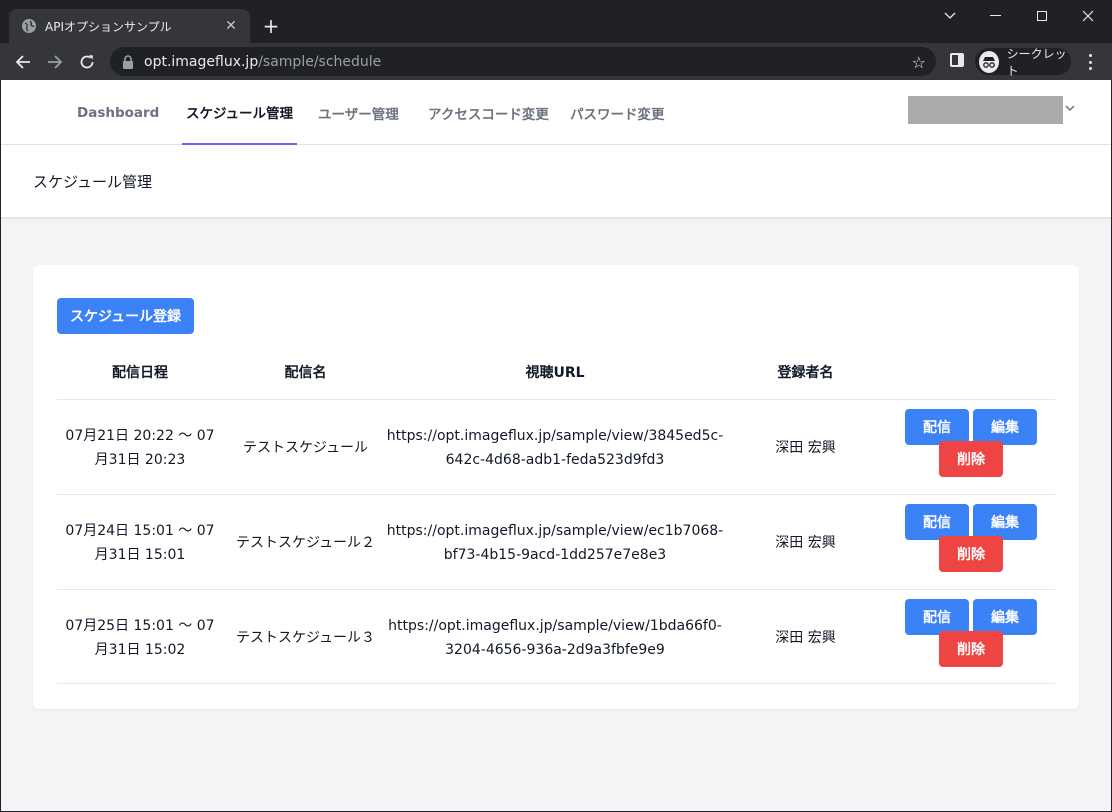  I want to click on lock-icon, so click(128, 61).